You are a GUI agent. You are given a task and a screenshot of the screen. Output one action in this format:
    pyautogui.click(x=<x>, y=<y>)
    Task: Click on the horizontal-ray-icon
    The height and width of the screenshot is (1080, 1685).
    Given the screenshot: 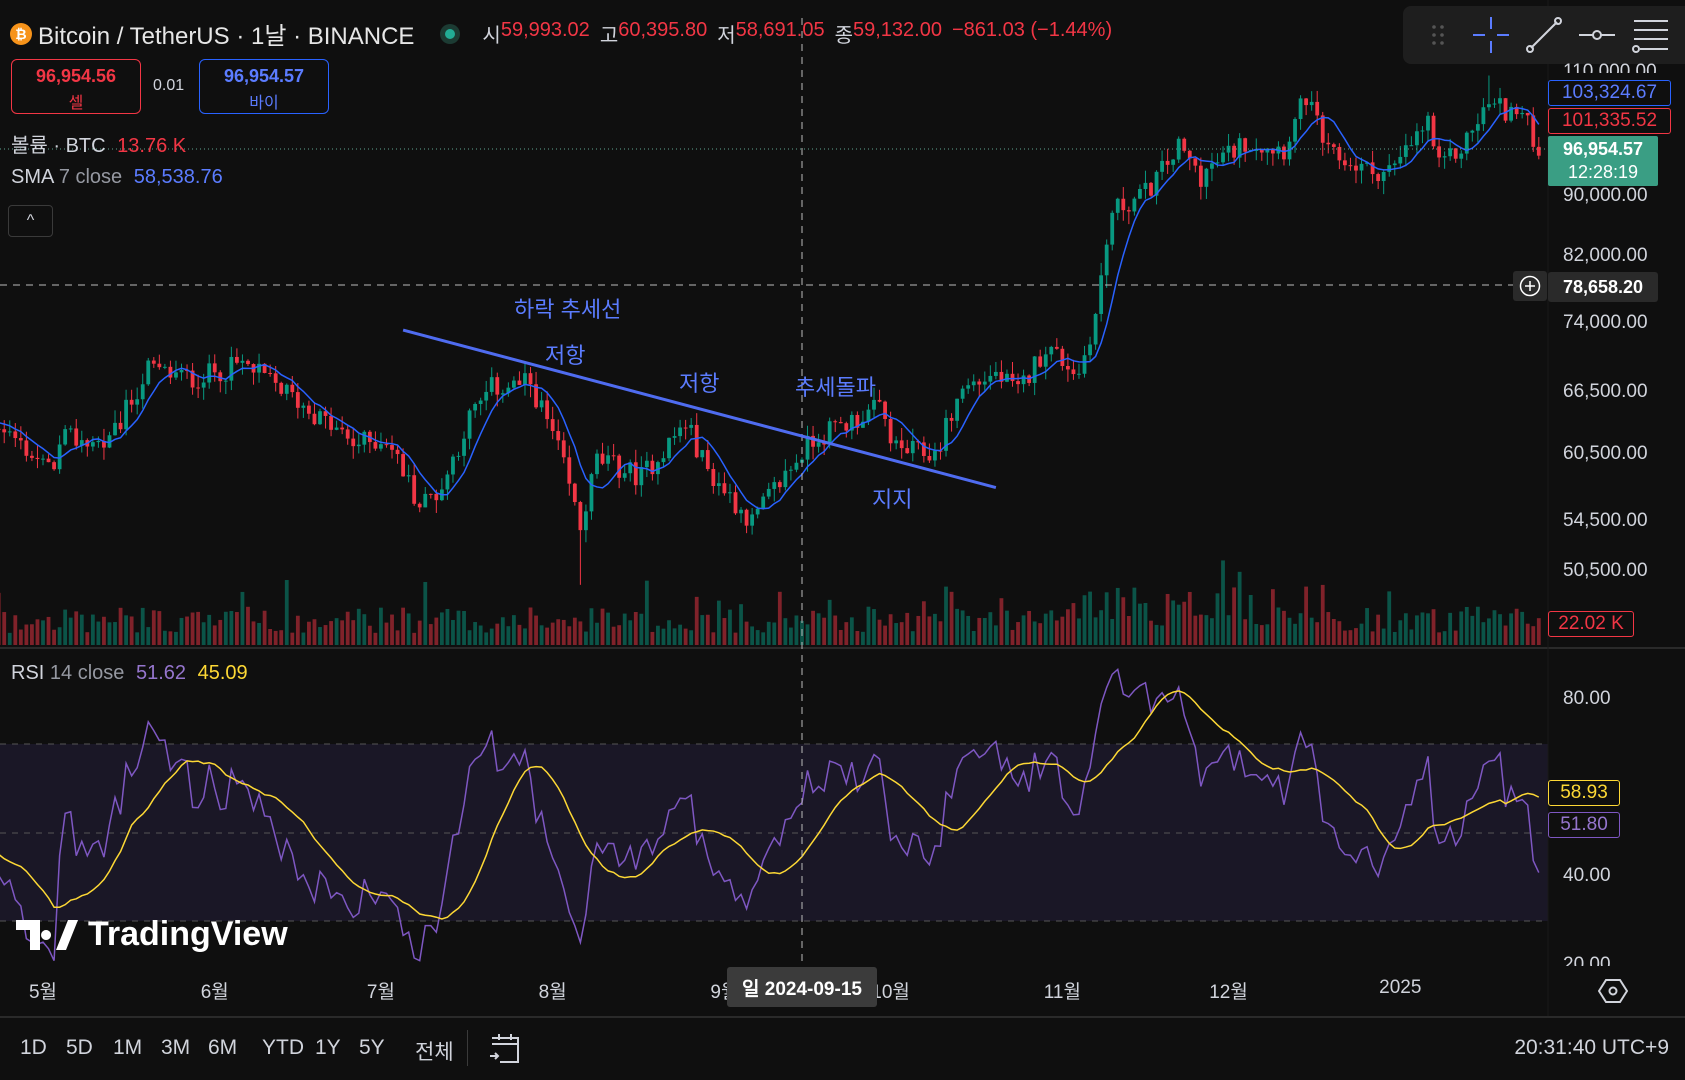 What is the action you would take?
    pyautogui.click(x=1597, y=35)
    